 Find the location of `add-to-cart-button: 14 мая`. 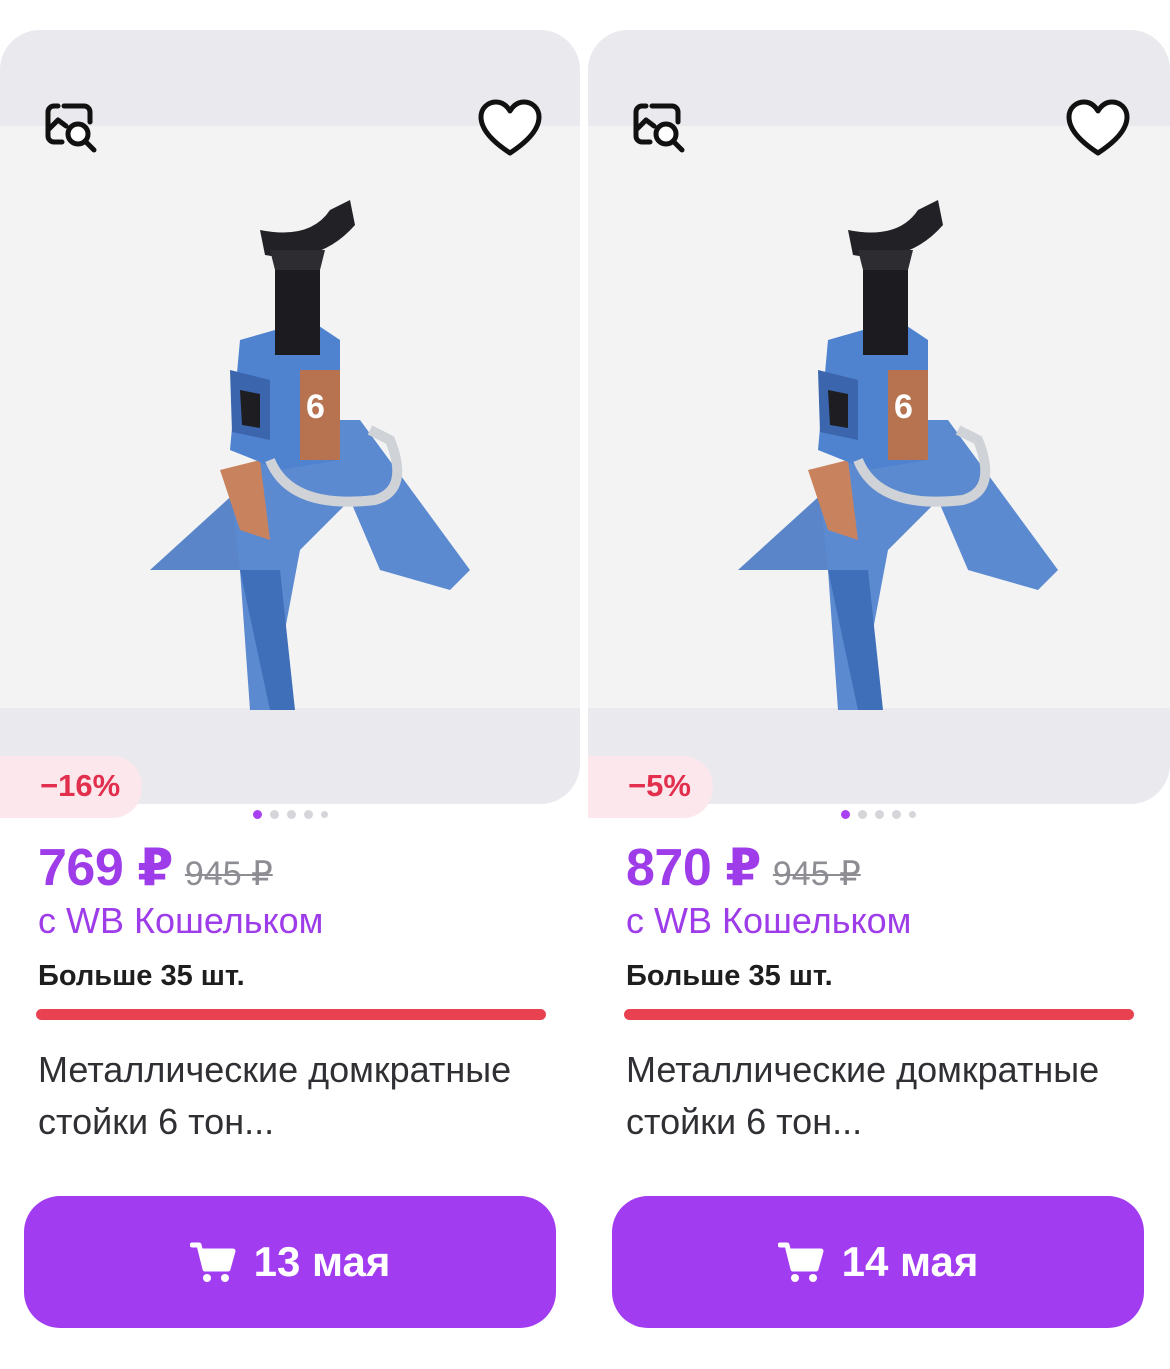

add-to-cart-button: 14 мая is located at coordinates (878, 1262).